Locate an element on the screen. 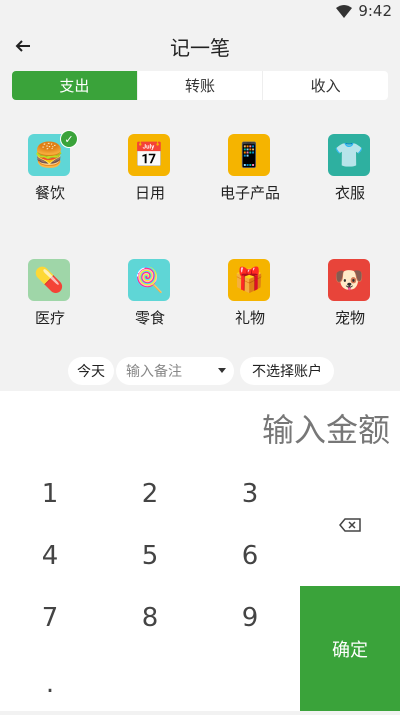 The image size is (400, 715). category-label: 宠物 is located at coordinates (349, 318).